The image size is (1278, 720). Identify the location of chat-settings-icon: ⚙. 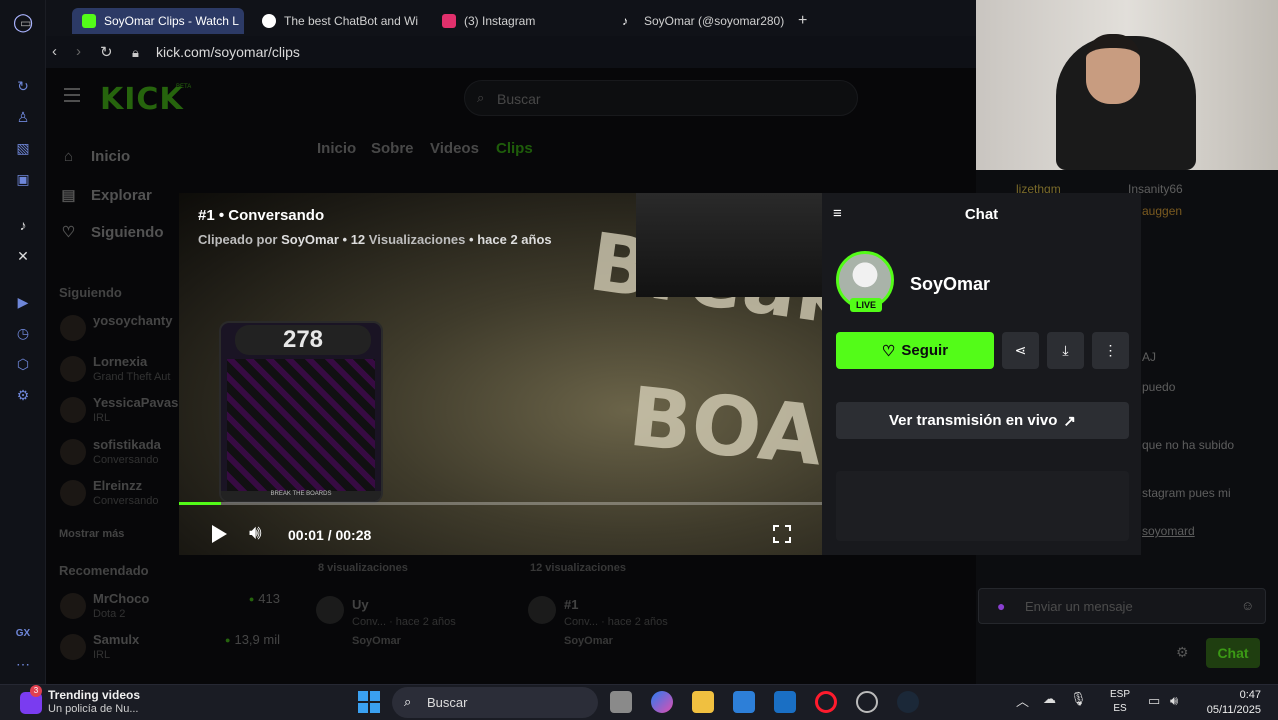
(1182, 652).